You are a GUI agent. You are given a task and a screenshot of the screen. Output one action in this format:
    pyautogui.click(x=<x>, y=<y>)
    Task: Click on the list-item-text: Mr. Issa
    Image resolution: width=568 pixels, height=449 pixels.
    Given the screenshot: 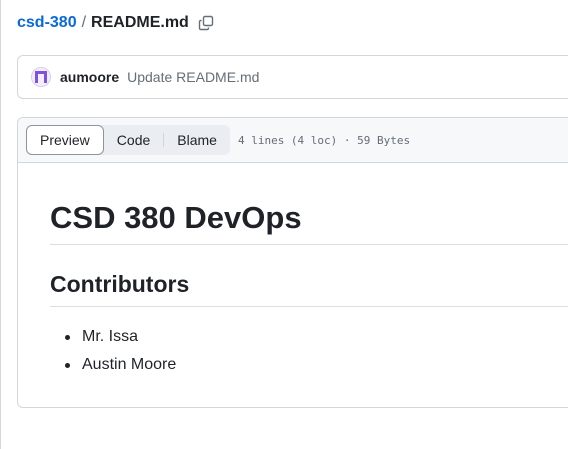 What is the action you would take?
    pyautogui.click(x=110, y=336)
    